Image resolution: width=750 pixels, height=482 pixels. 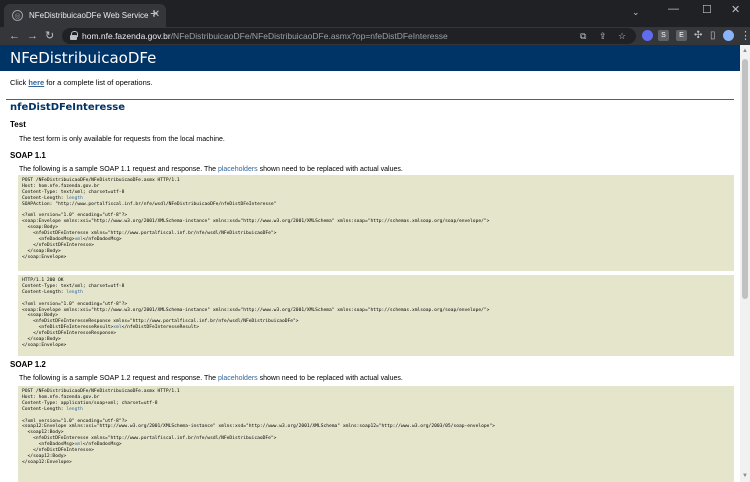 I want to click on extension-icon: E, so click(x=681, y=35).